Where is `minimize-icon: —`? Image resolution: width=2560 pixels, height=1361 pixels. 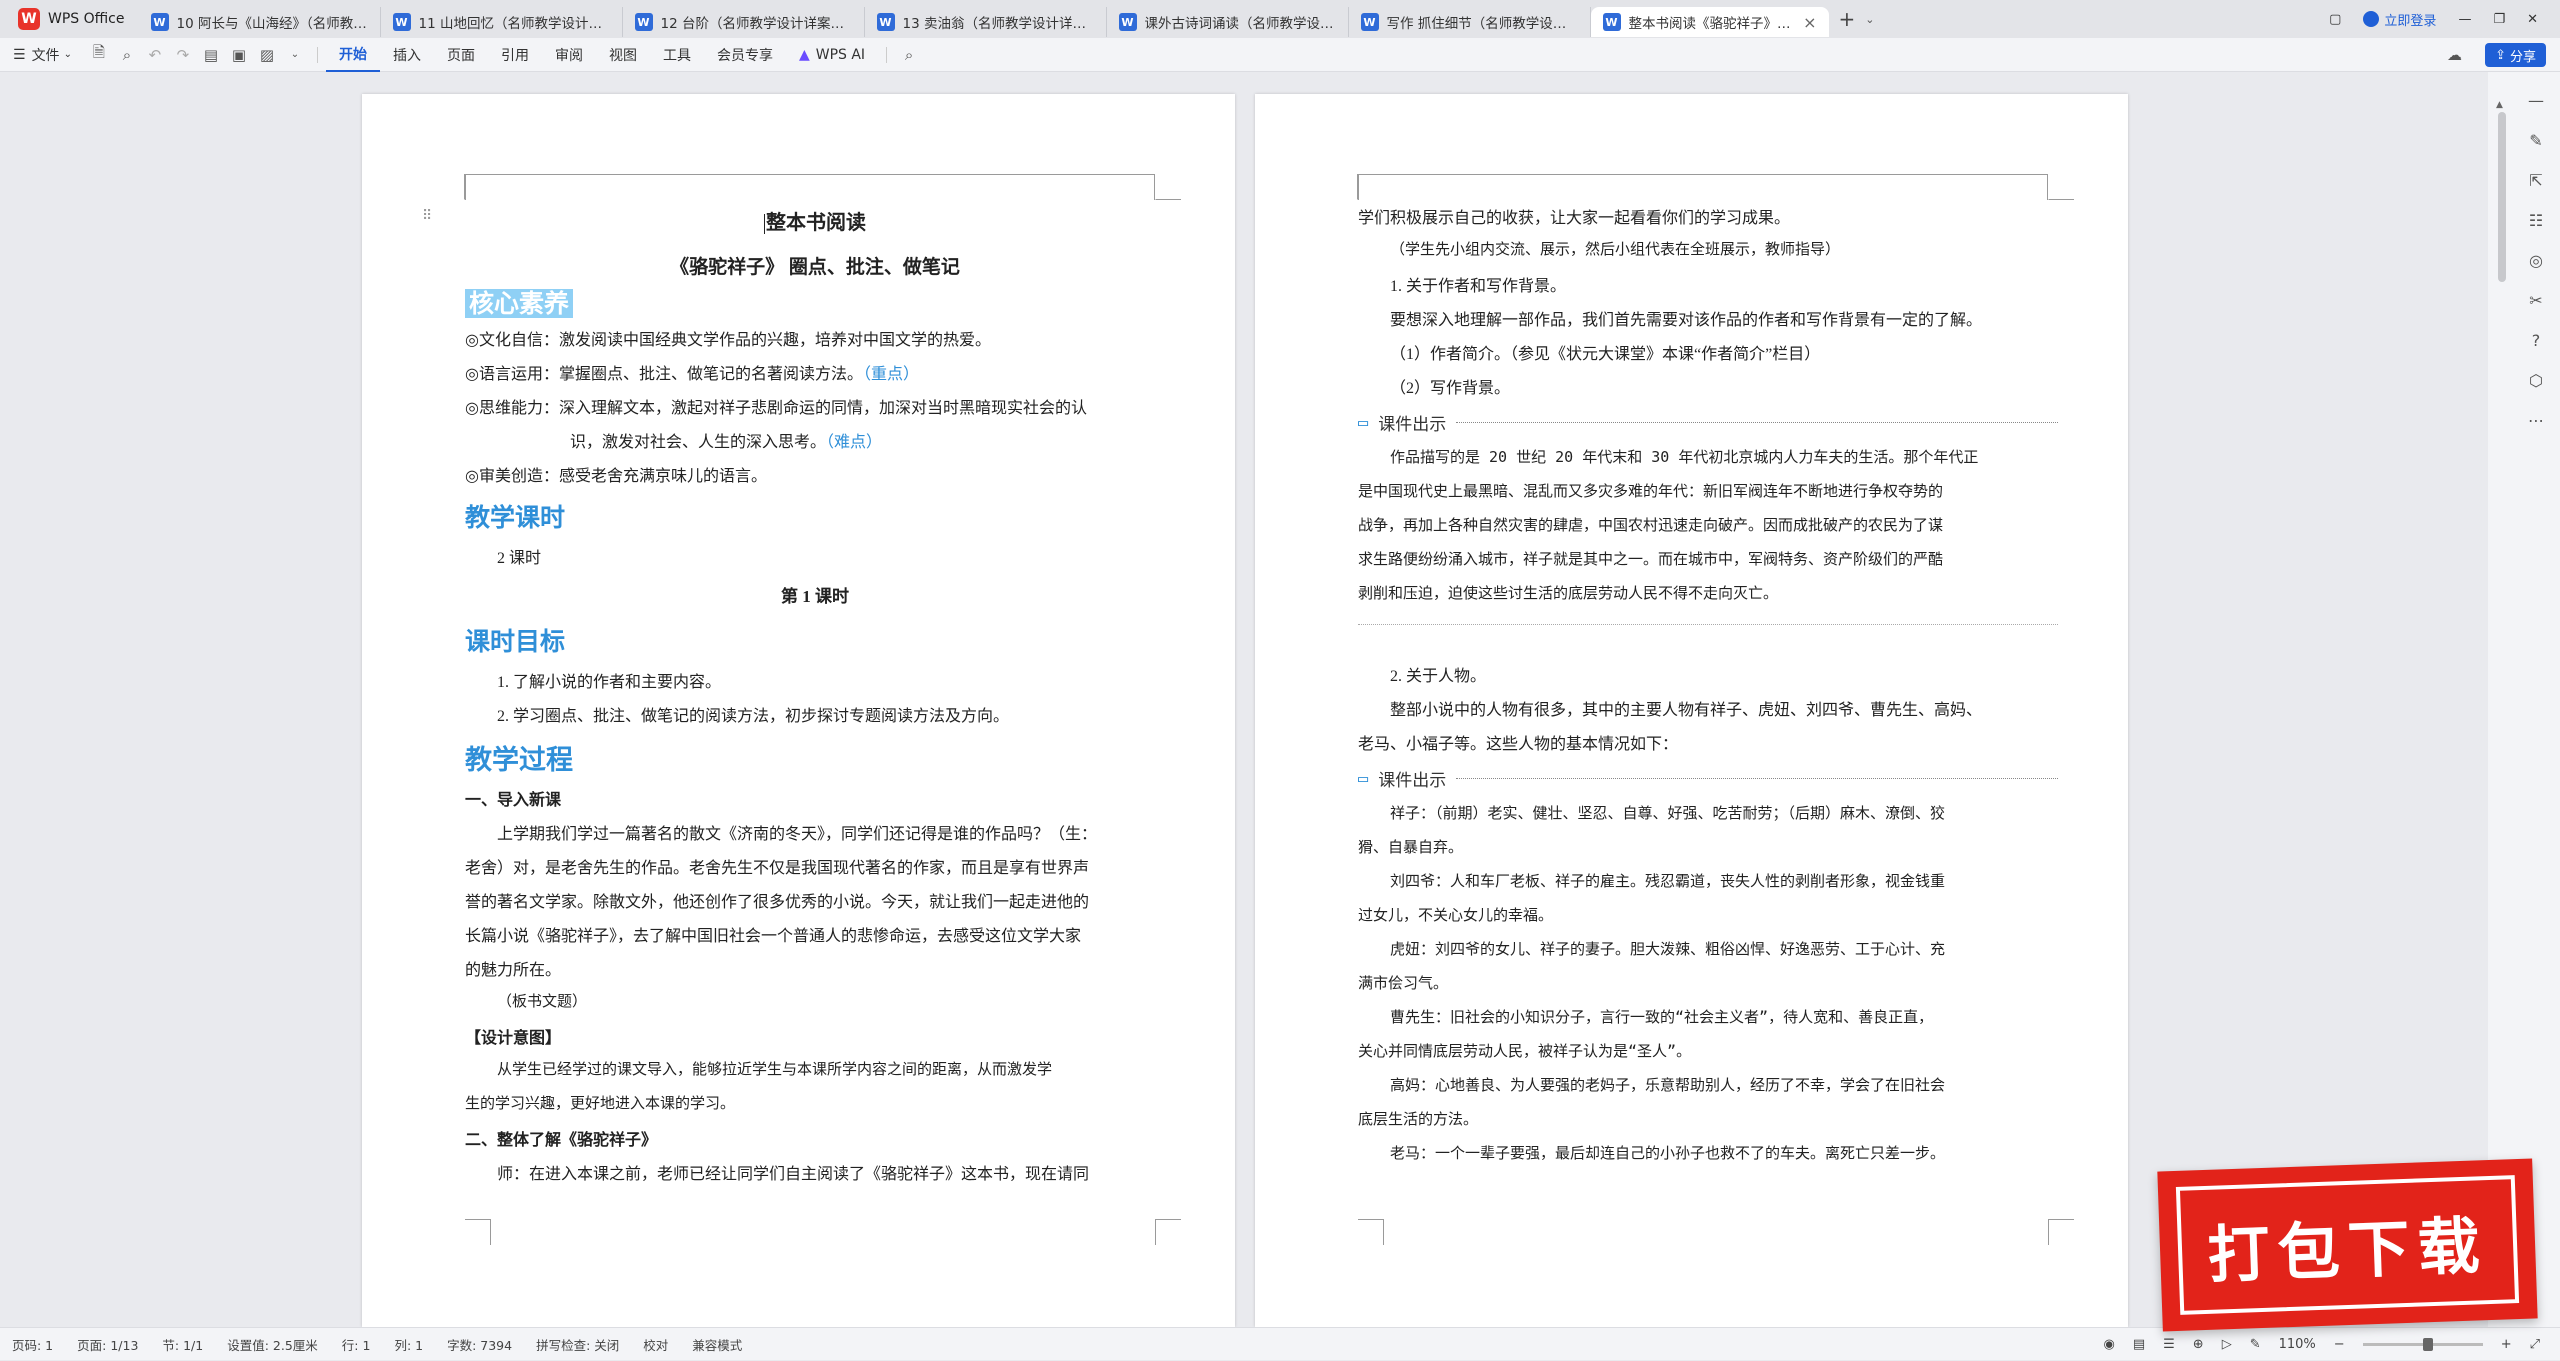
minimize-icon: — is located at coordinates (2464, 19).